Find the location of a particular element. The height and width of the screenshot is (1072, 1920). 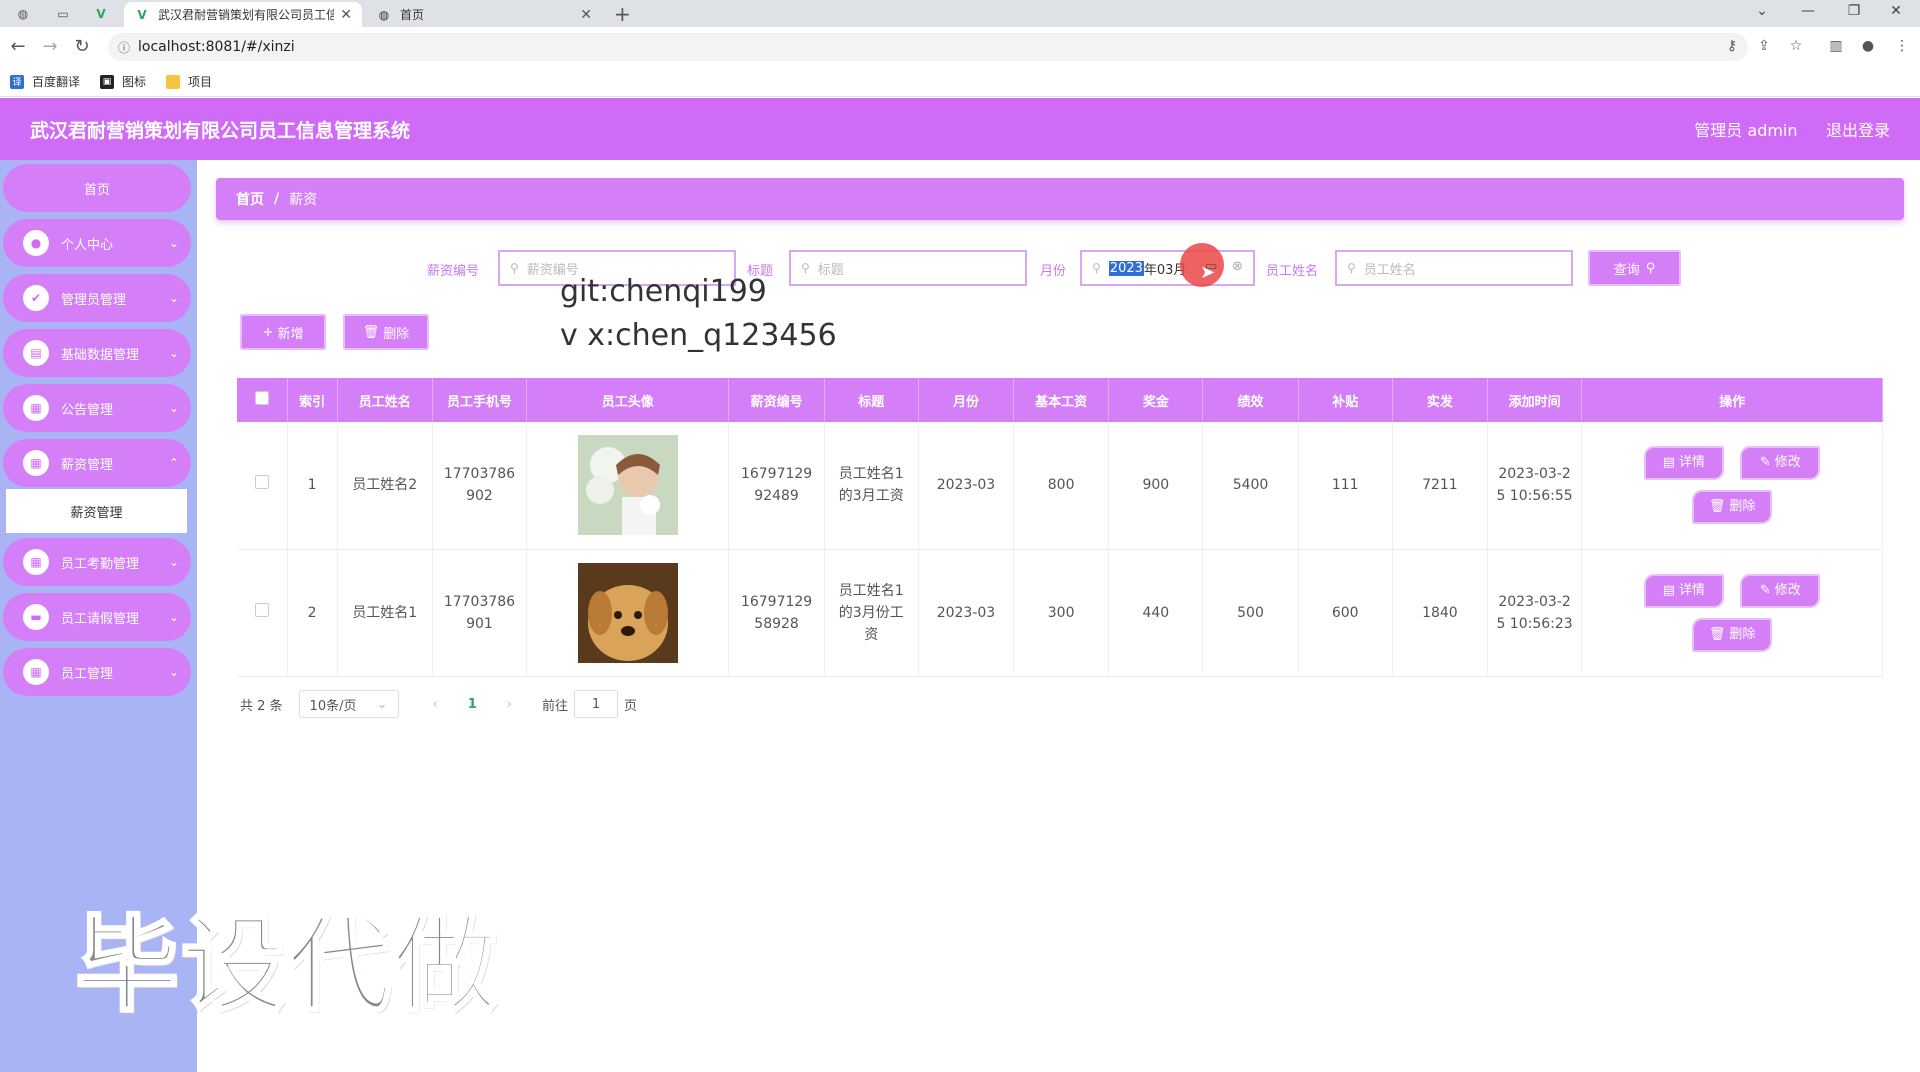

app-title: 武汉君耐营销策划有限公司员工信息管理系统 is located at coordinates (220, 130).